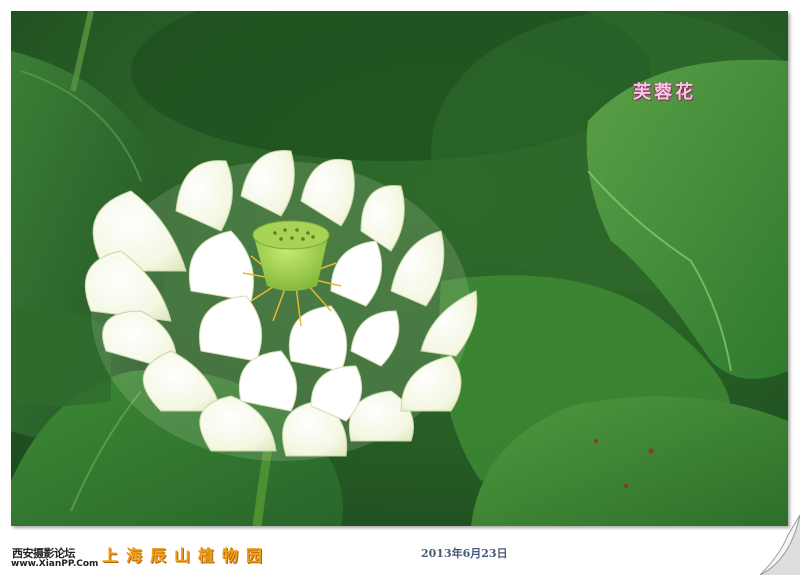  What do you see at coordinates (55, 564) in the screenshot?
I see `site-url: www.XianPP.Com` at bounding box center [55, 564].